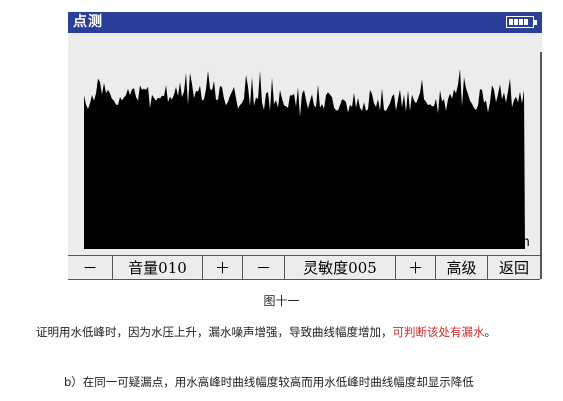  What do you see at coordinates (305, 22) in the screenshot?
I see `title-bar: 点测` at bounding box center [305, 22].